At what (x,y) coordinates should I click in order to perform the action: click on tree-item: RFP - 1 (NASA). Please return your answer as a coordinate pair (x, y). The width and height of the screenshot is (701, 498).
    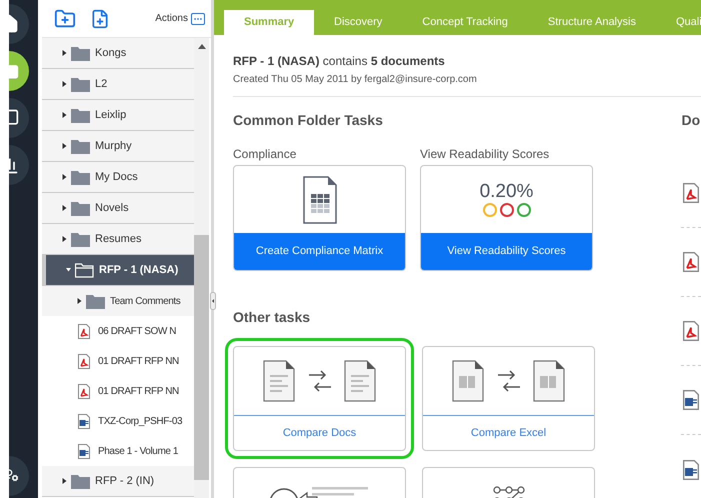
    Looking at the image, I should click on (118, 270).